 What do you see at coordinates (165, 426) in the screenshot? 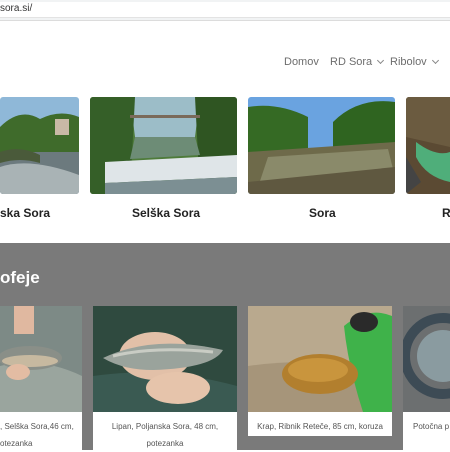
I see `trophy-caption-line: Lipan, Poljanska Sora, 48 cm,` at bounding box center [165, 426].